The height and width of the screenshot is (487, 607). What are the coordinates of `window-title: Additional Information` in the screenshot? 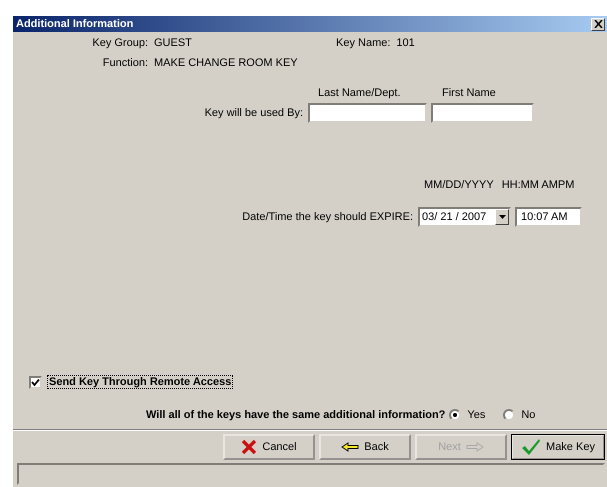 It's located at (75, 24).